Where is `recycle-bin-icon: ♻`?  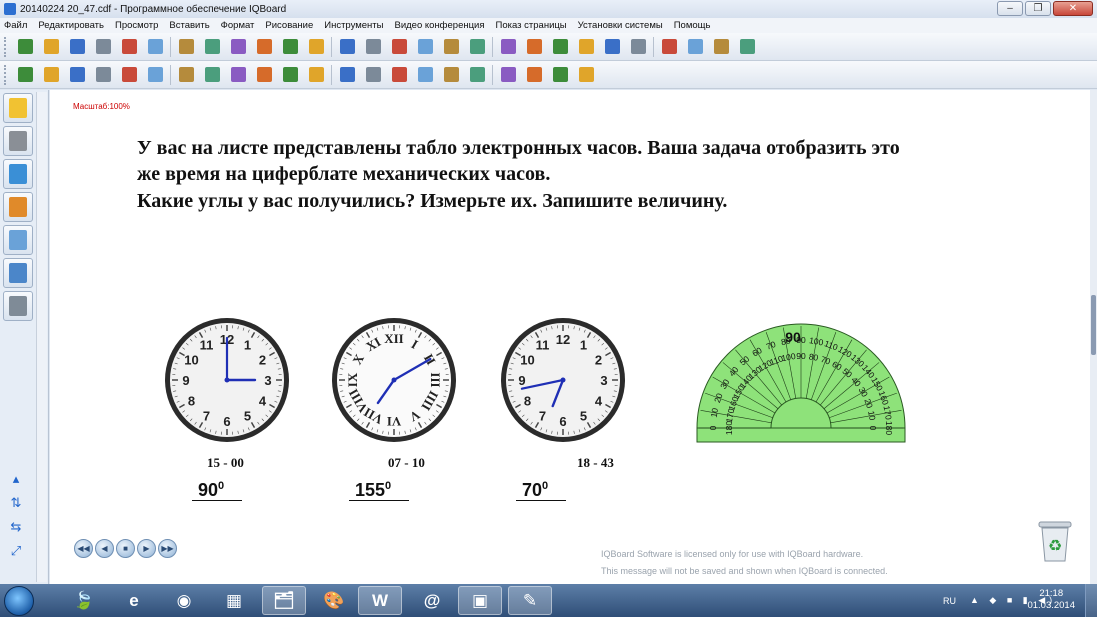
recycle-bin-icon: ♻ is located at coordinates (1055, 541).